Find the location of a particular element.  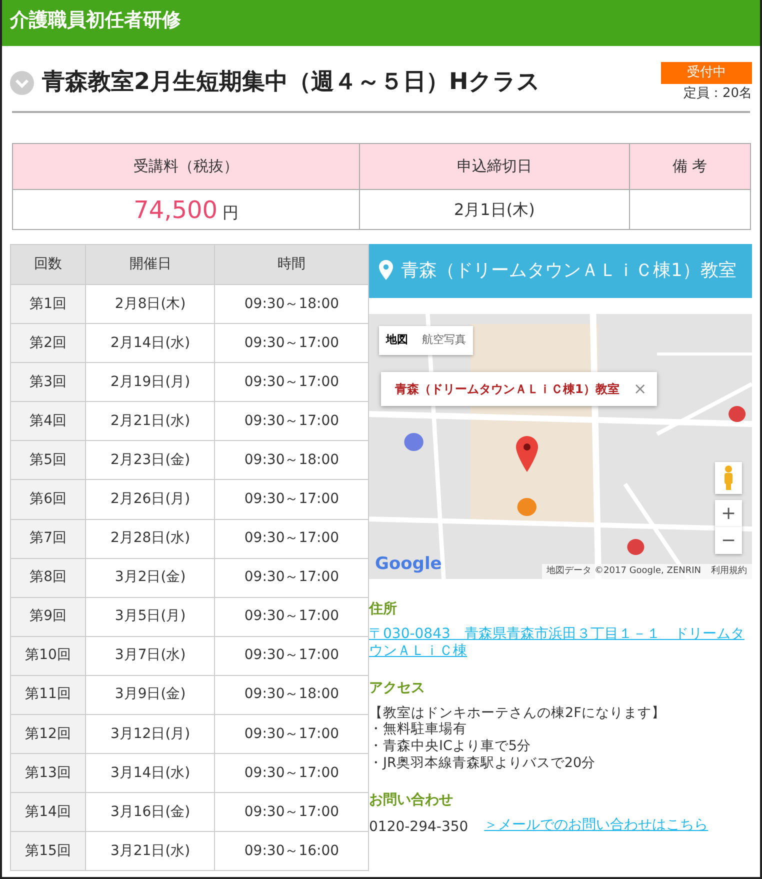

column-header: 備 考 is located at coordinates (689, 167).